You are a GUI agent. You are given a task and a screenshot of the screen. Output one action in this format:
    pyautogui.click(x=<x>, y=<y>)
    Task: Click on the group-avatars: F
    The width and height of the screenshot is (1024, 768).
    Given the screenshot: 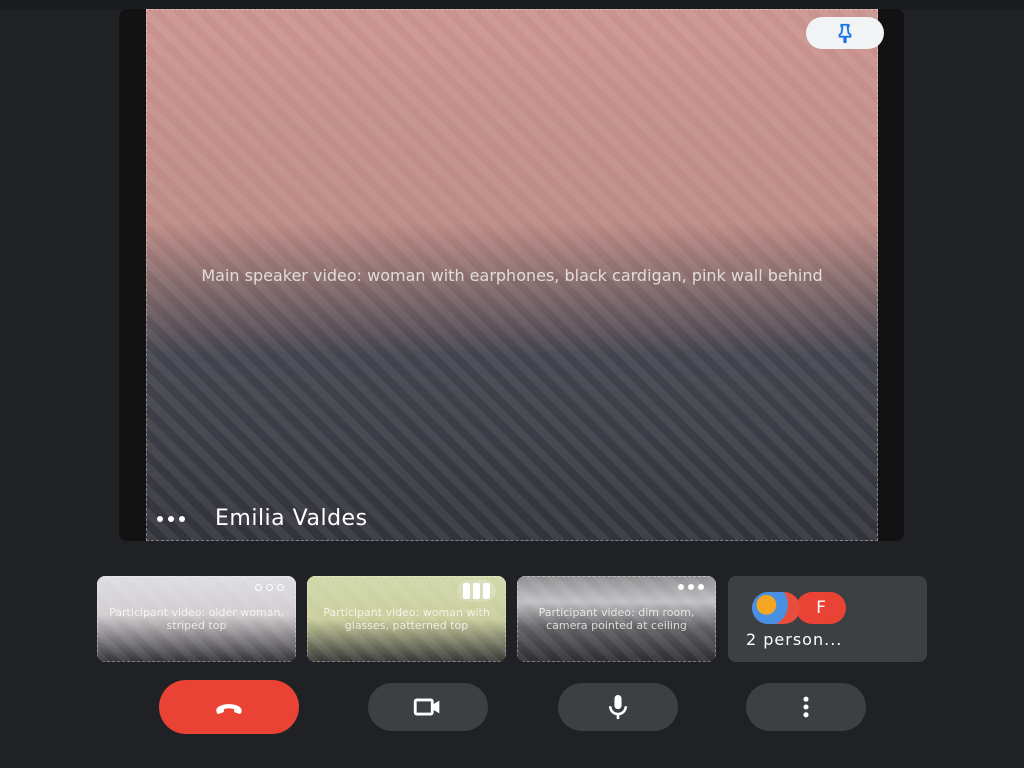 What is the action you would take?
    pyautogui.click(x=799, y=608)
    